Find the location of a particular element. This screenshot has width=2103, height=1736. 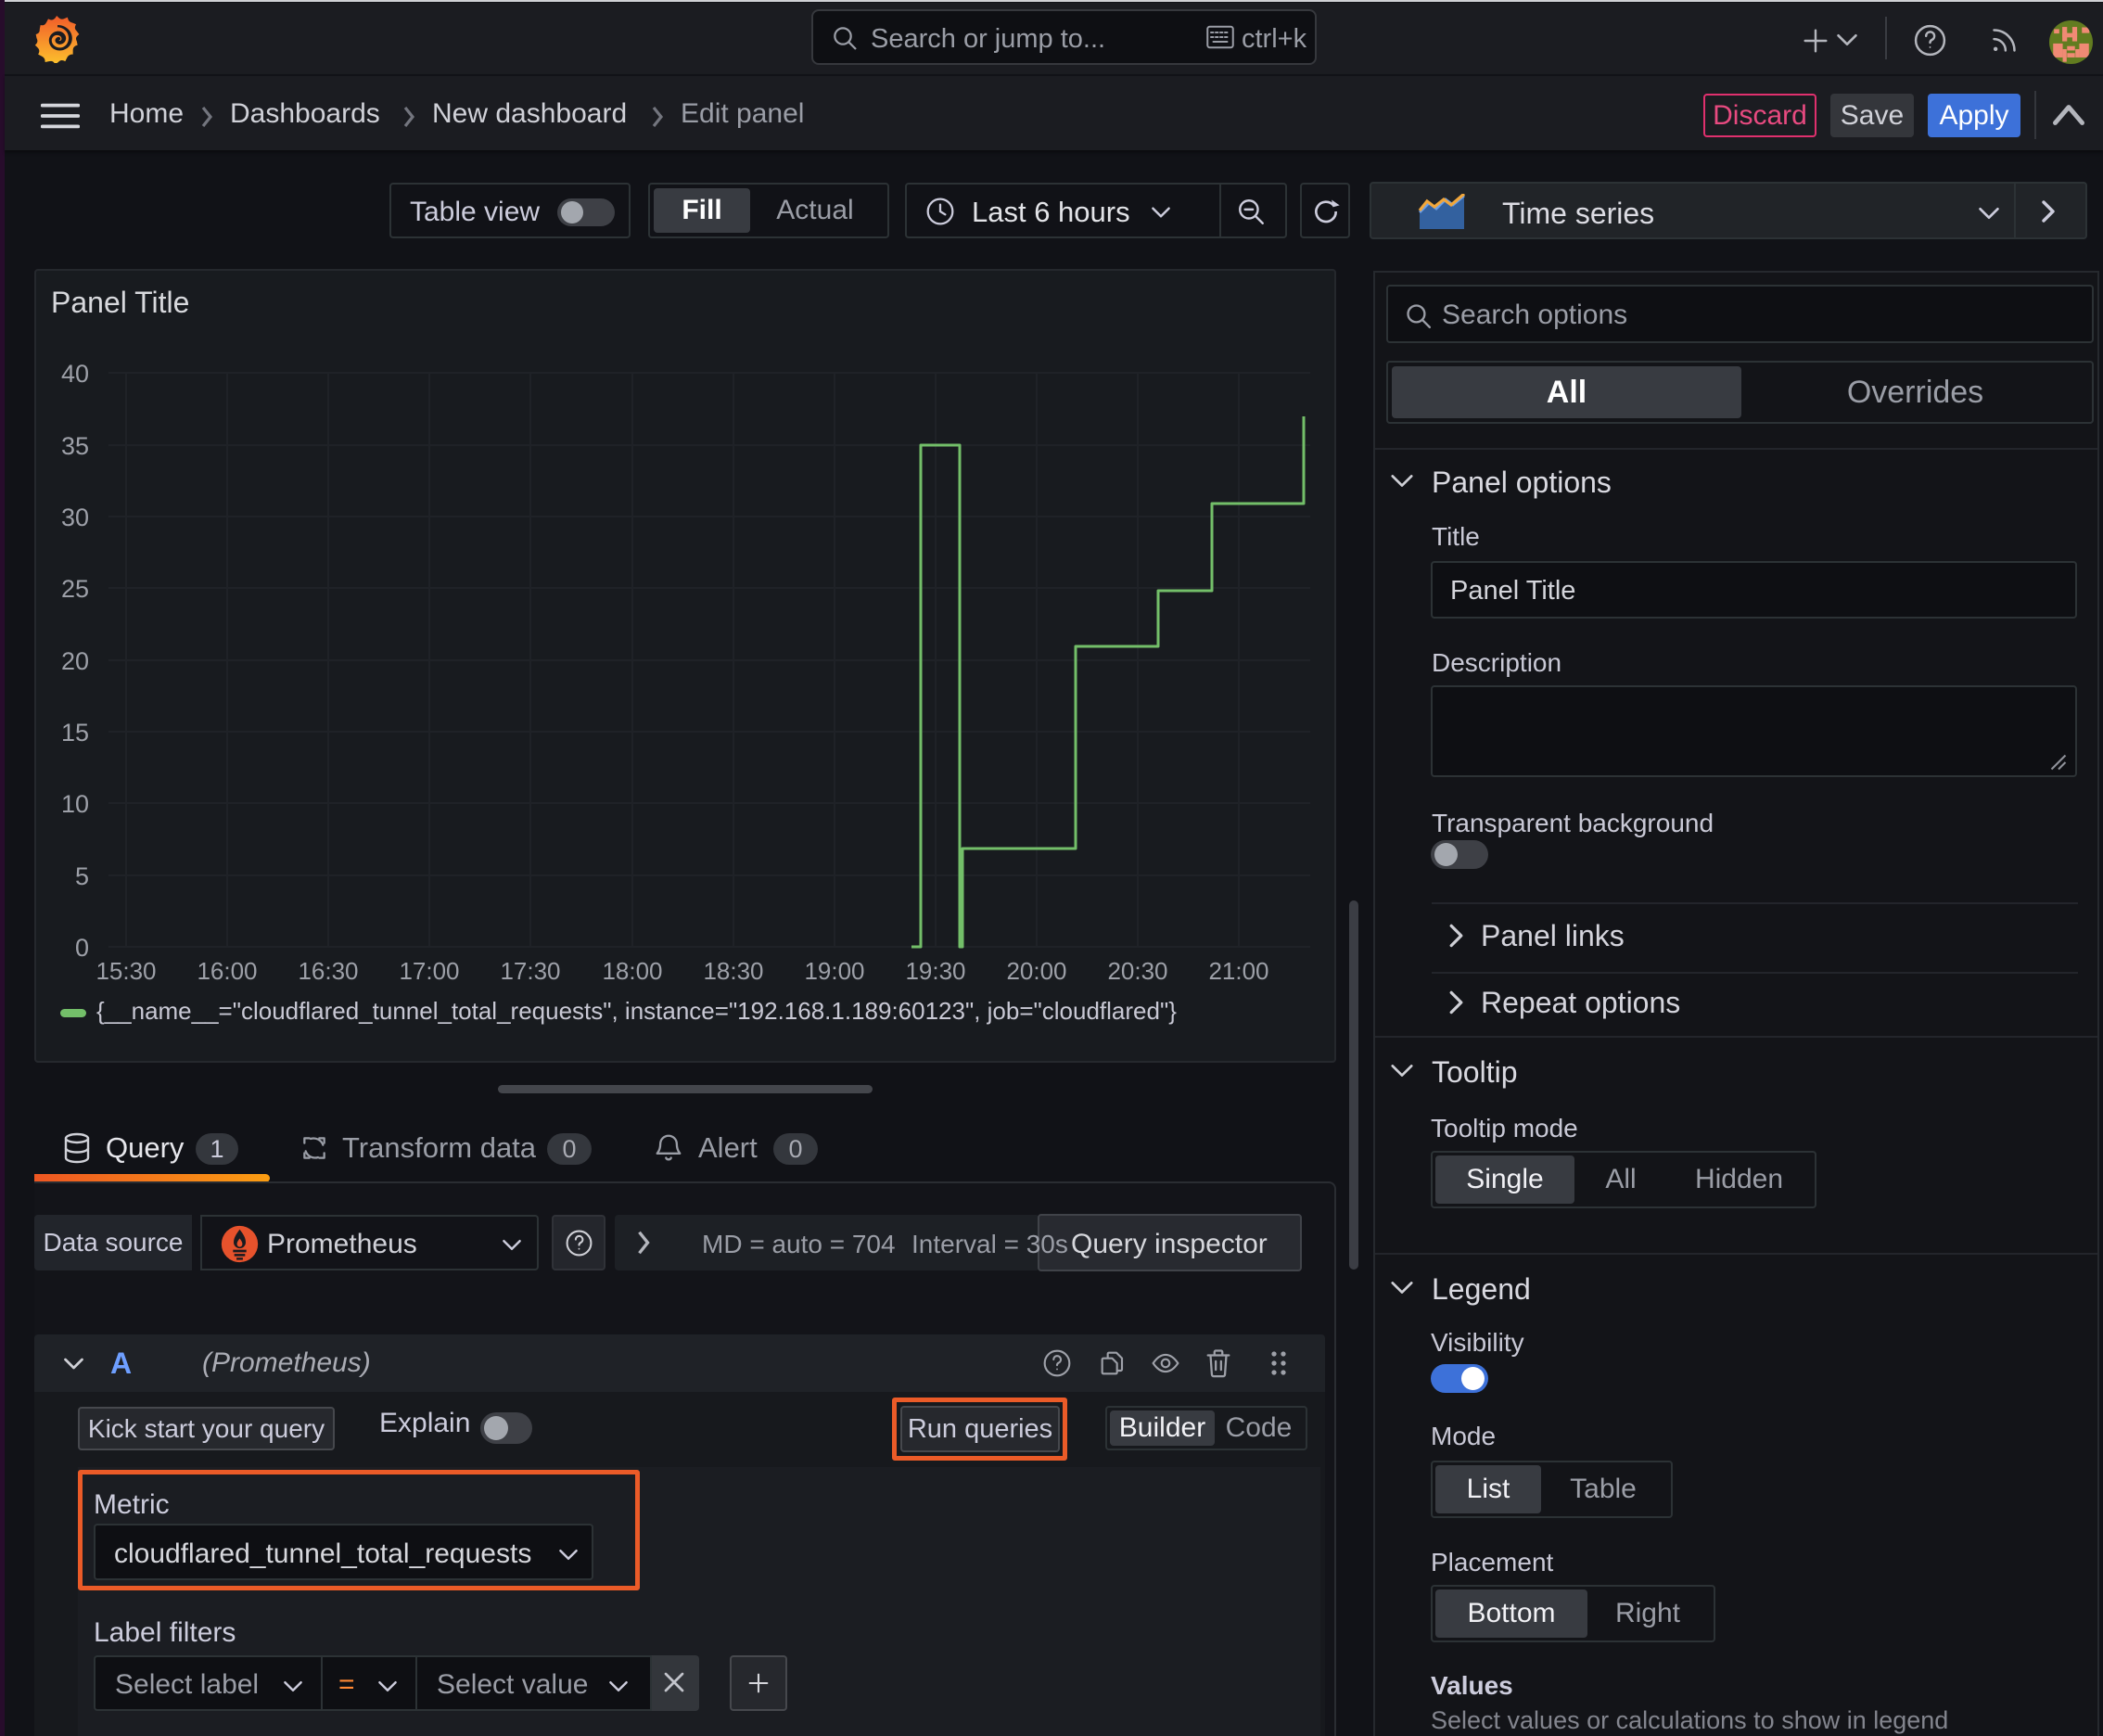

svg-text: 21:00 is located at coordinates (1238, 971).